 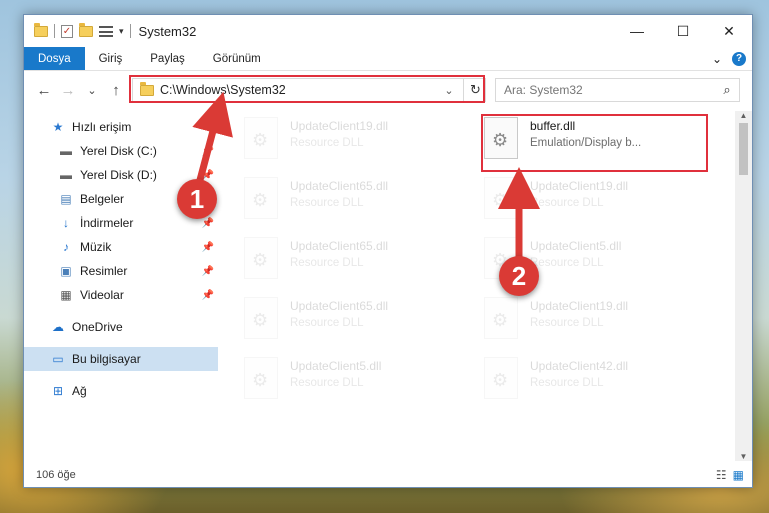 I want to click on step-callout-2: 2, so click(x=519, y=276).